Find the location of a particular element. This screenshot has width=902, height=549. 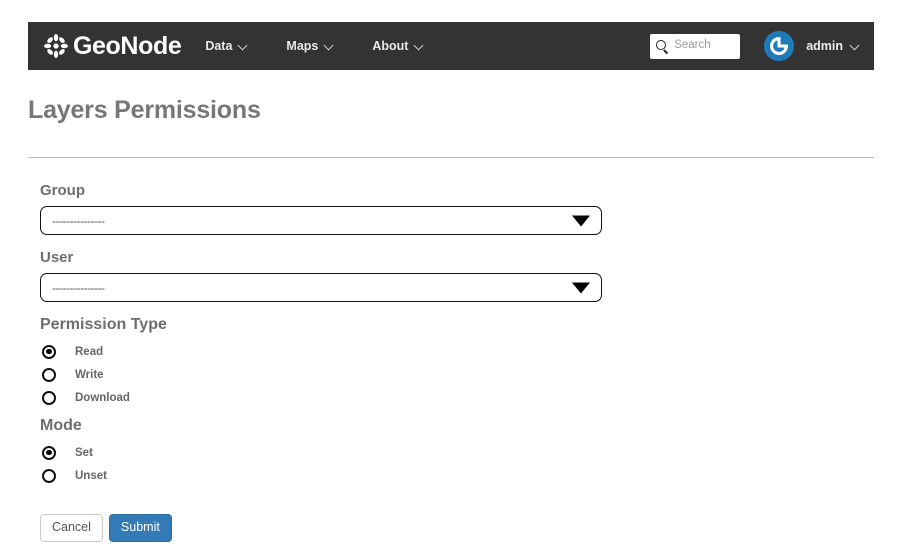

radio-mode-set: Set is located at coordinates (458, 452).